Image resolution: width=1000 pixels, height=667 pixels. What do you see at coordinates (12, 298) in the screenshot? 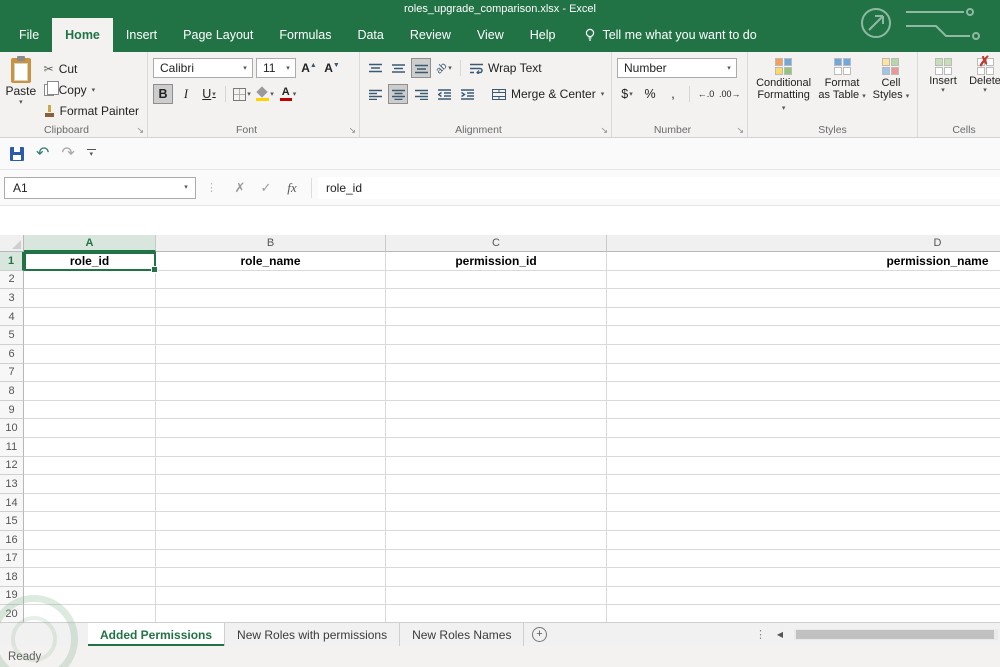
I see `row-header-3: 3` at bounding box center [12, 298].